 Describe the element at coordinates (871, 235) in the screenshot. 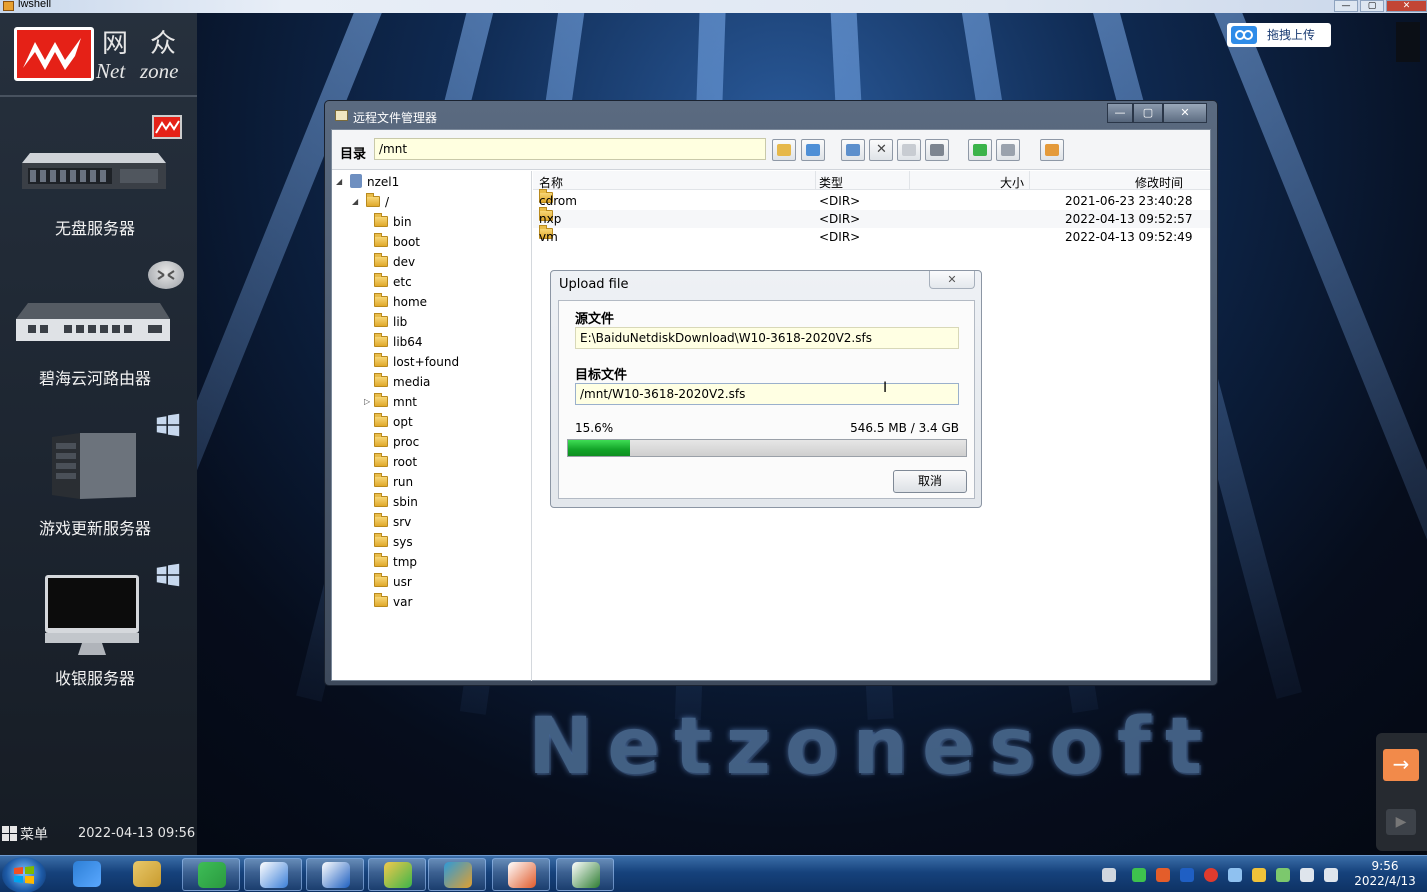

I see `file-row: vm <DIR> 2022-04-13 09:52:49` at that location.